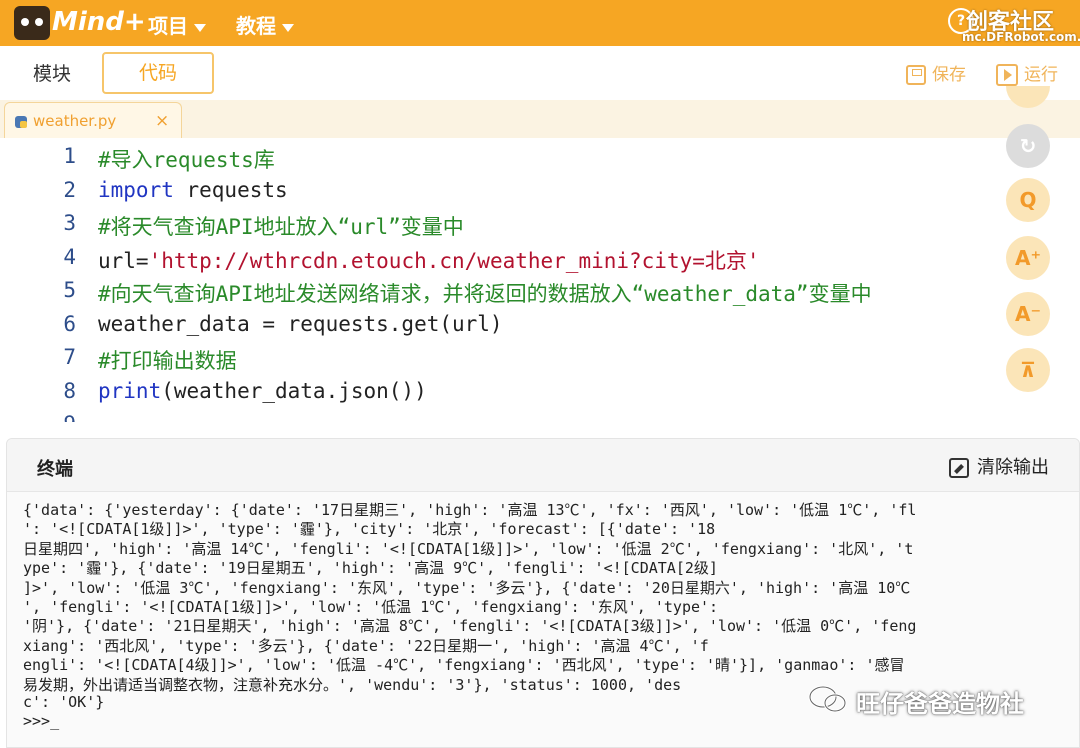 The width and height of the screenshot is (1080, 748). I want to click on code-line: #导入requests库, so click(186, 159).